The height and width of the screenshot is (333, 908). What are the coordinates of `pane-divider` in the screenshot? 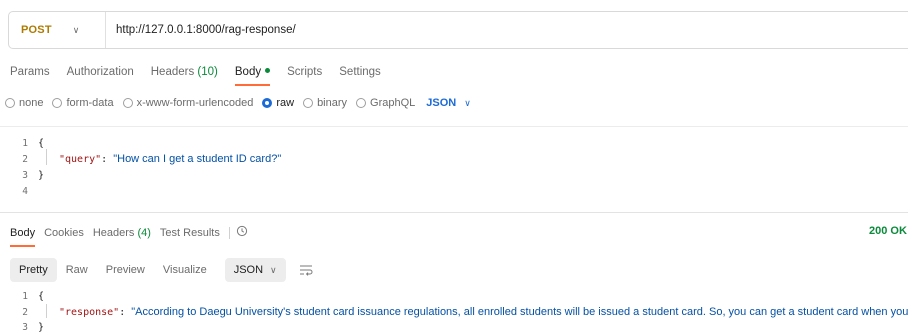 It's located at (454, 212).